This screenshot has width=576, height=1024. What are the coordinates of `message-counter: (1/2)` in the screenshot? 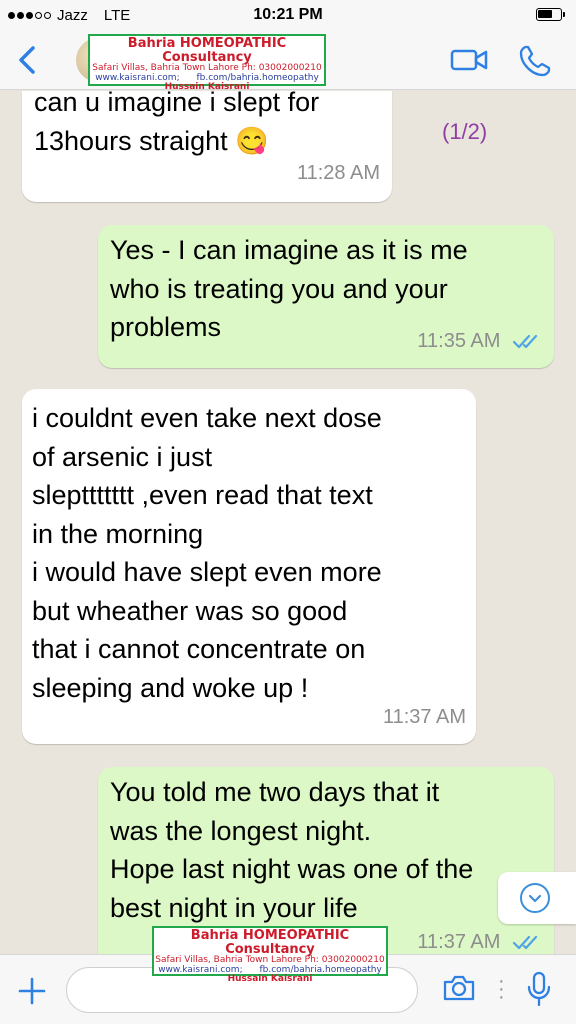 It's located at (465, 131).